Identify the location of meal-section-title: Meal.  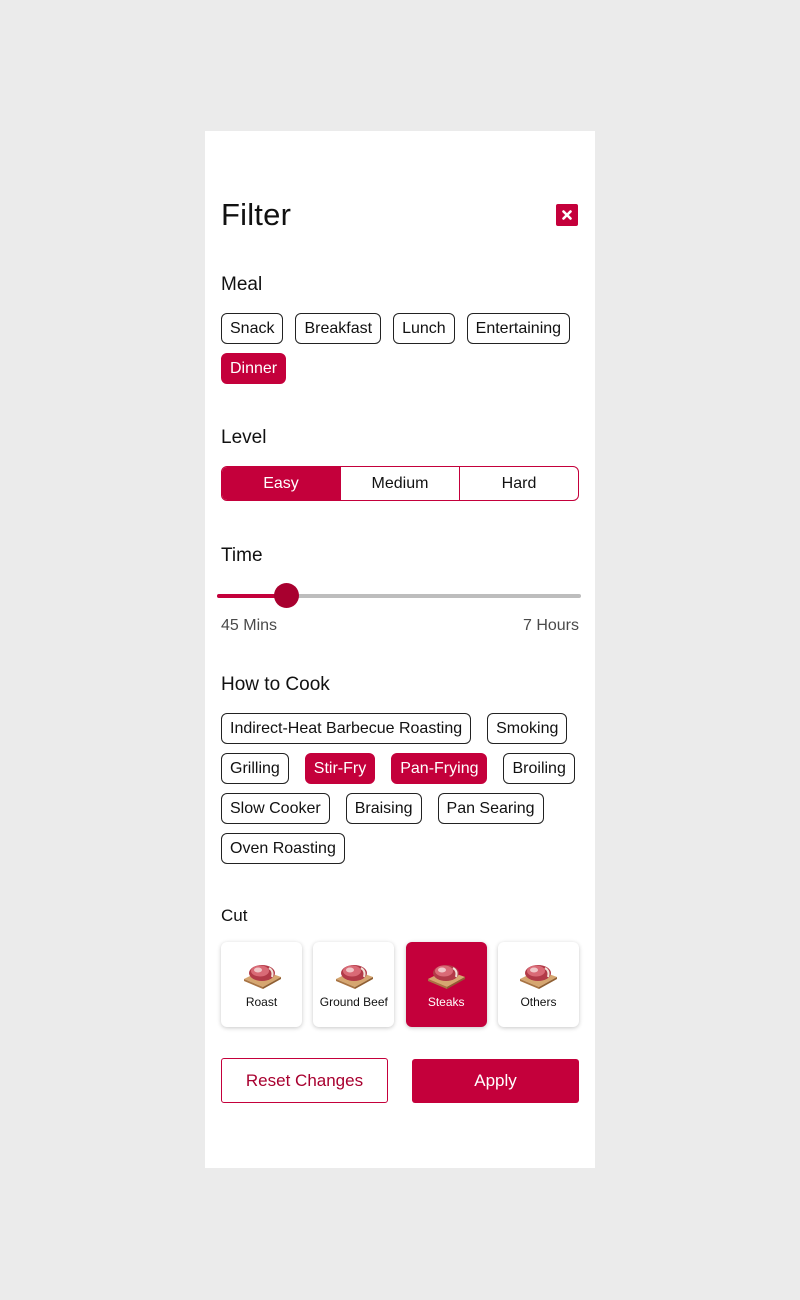
(242, 284).